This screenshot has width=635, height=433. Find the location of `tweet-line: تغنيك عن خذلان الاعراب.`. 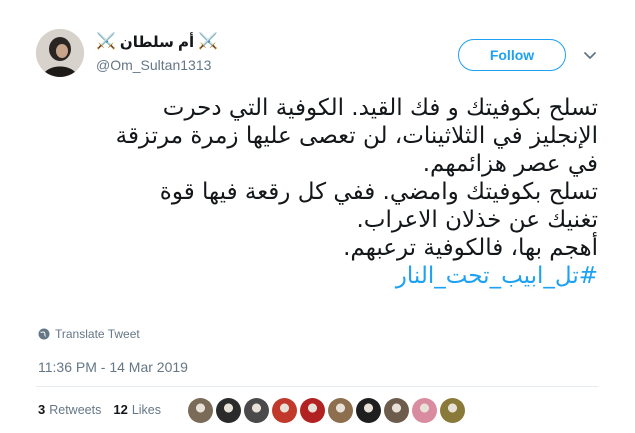

tweet-line: تغنيك عن خذلان الاعراب. is located at coordinates (477, 220).